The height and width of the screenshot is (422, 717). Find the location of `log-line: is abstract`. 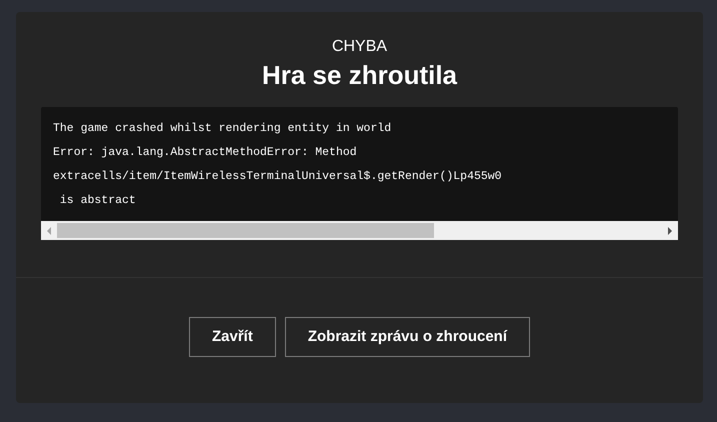

log-line: is abstract is located at coordinates (97, 201).